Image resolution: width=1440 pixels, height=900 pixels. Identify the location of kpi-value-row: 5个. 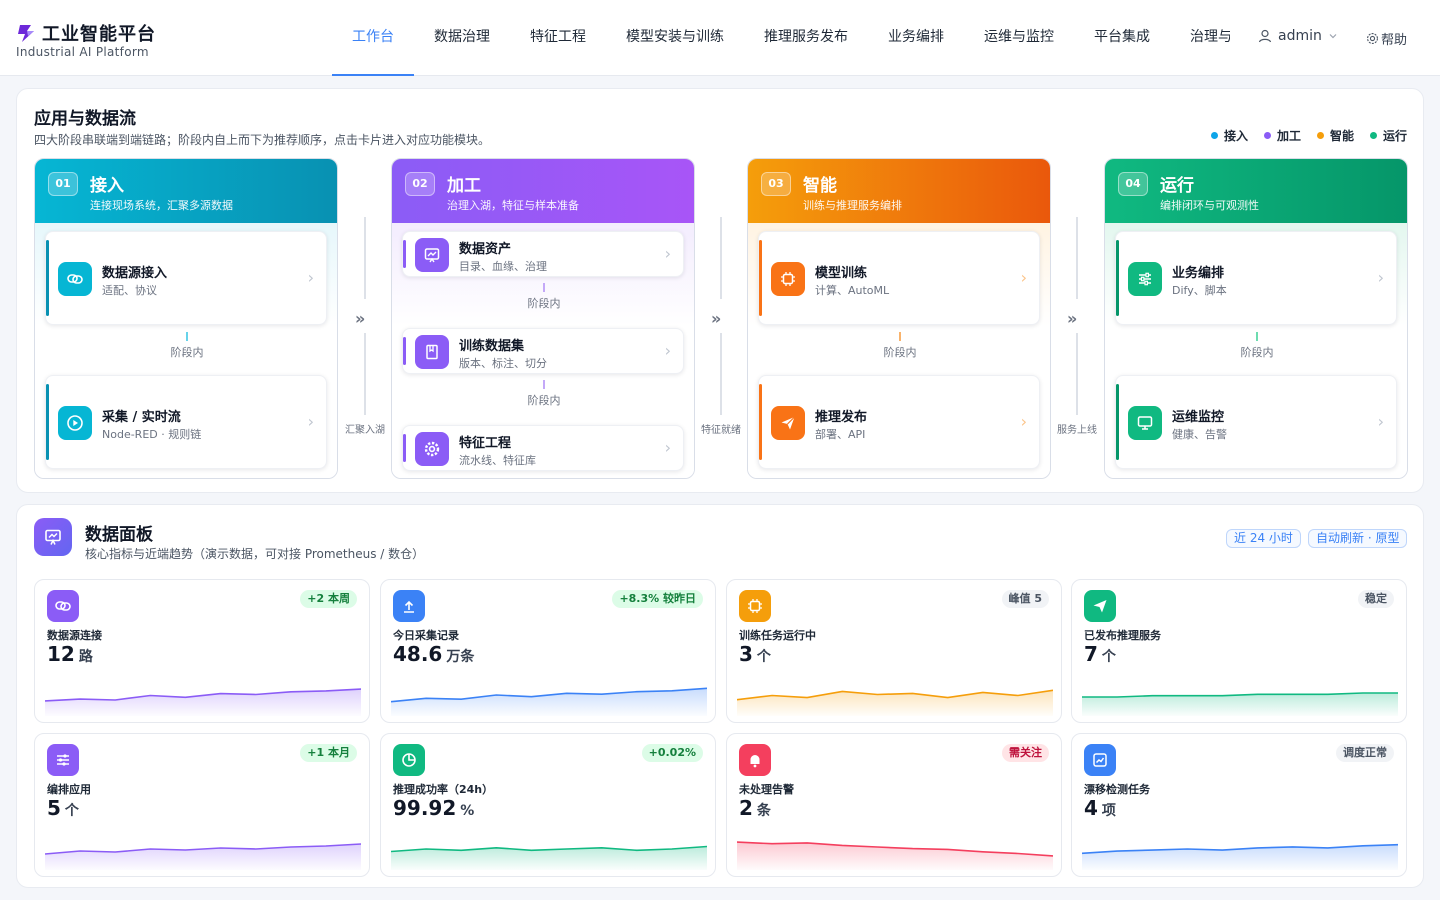
(63, 808).